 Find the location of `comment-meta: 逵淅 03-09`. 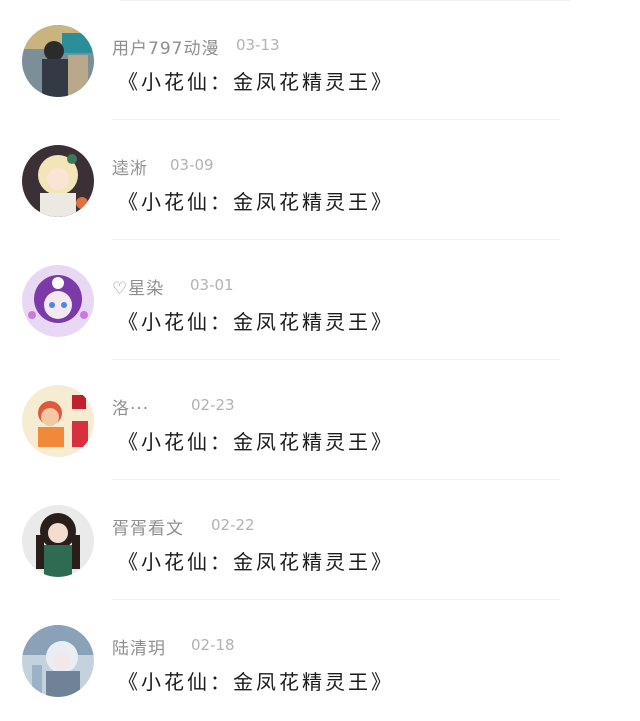

comment-meta: 逵淅 03-09 is located at coordinates (163, 166).